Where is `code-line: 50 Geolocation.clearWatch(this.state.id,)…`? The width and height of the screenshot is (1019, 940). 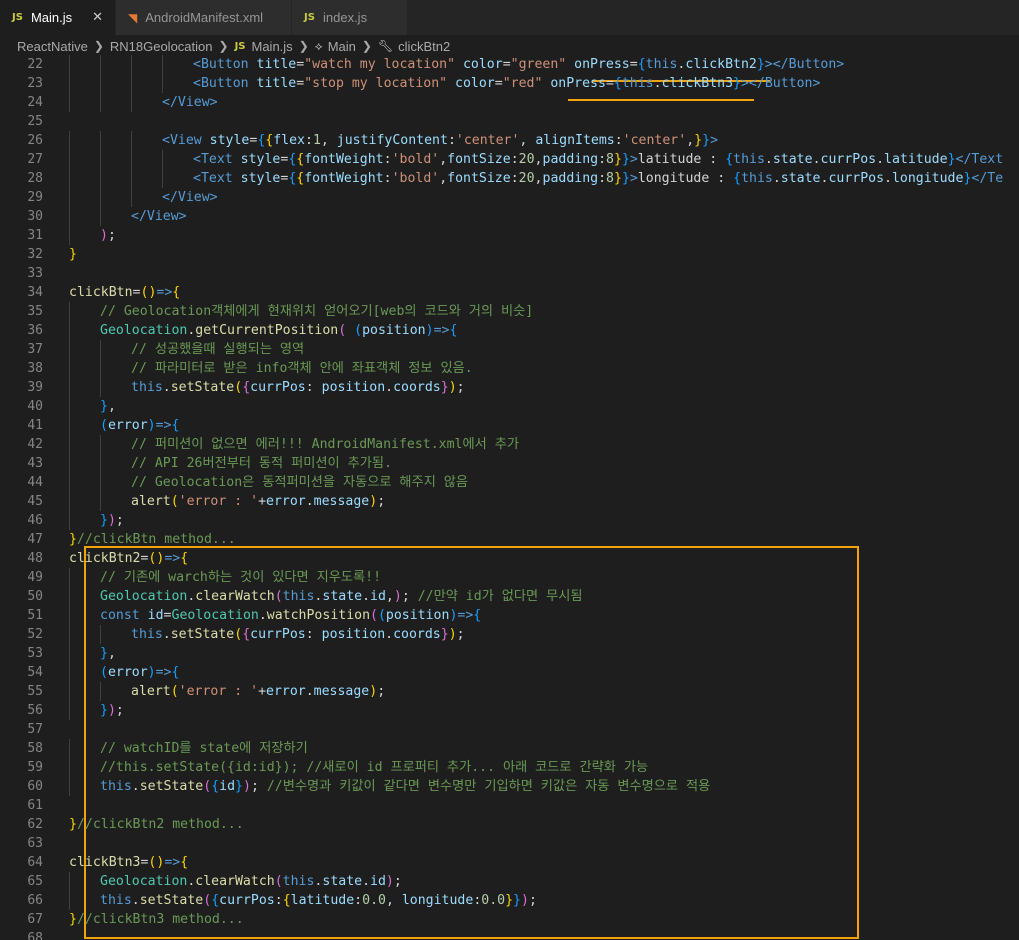 code-line: 50 Geolocation.clearWatch(this.state.id,)… is located at coordinates (509, 596).